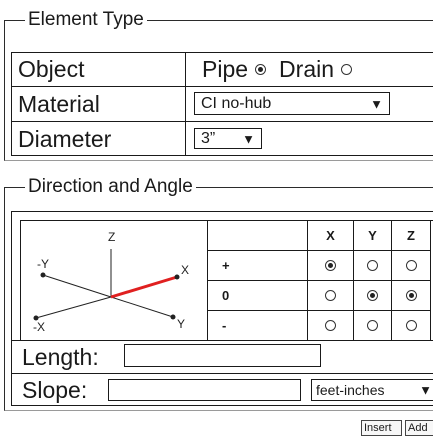  I want to click on zero-z-radio, so click(411, 295).